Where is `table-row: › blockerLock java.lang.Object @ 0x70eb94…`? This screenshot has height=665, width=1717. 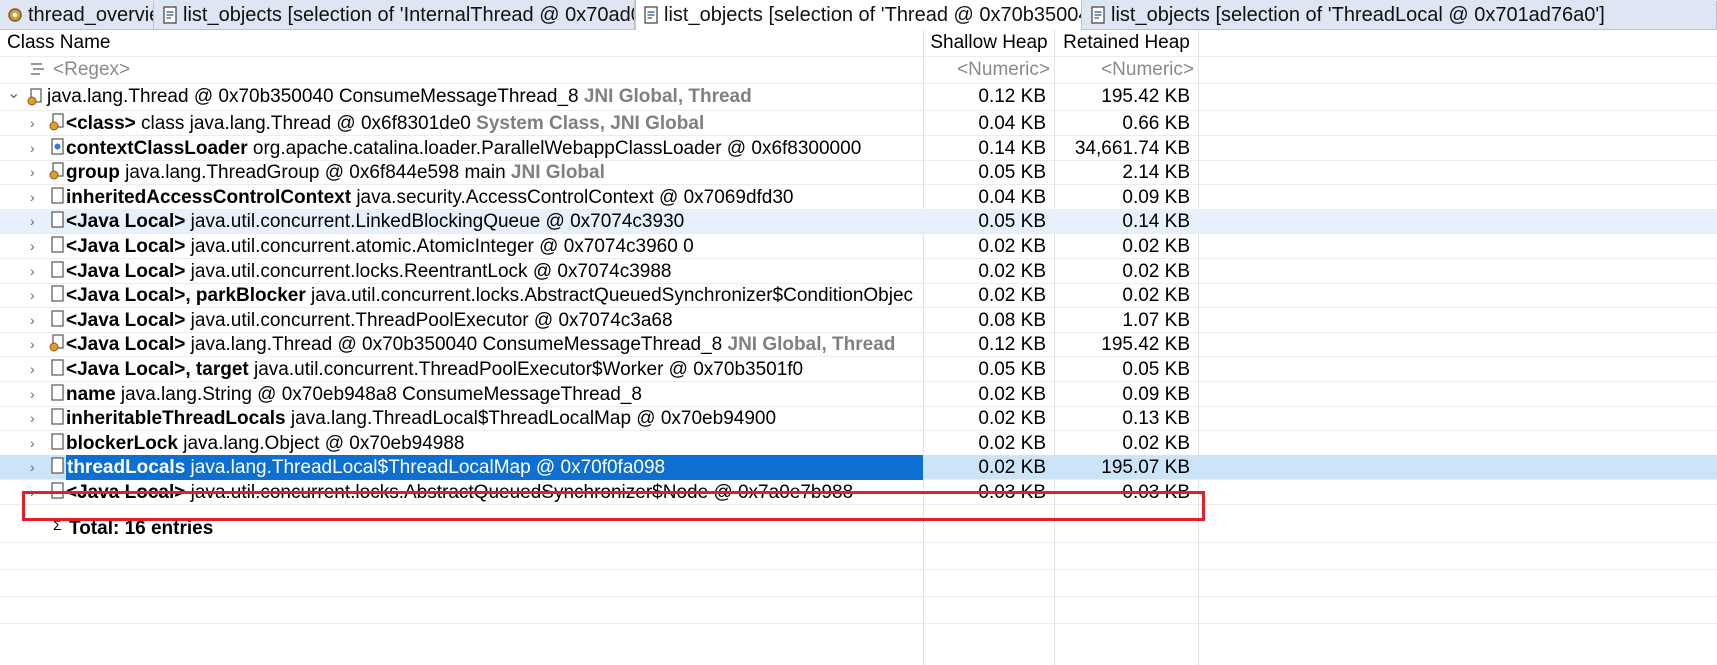
table-row: › blockerLock java.lang.Object @ 0x70eb94… is located at coordinates (858, 443).